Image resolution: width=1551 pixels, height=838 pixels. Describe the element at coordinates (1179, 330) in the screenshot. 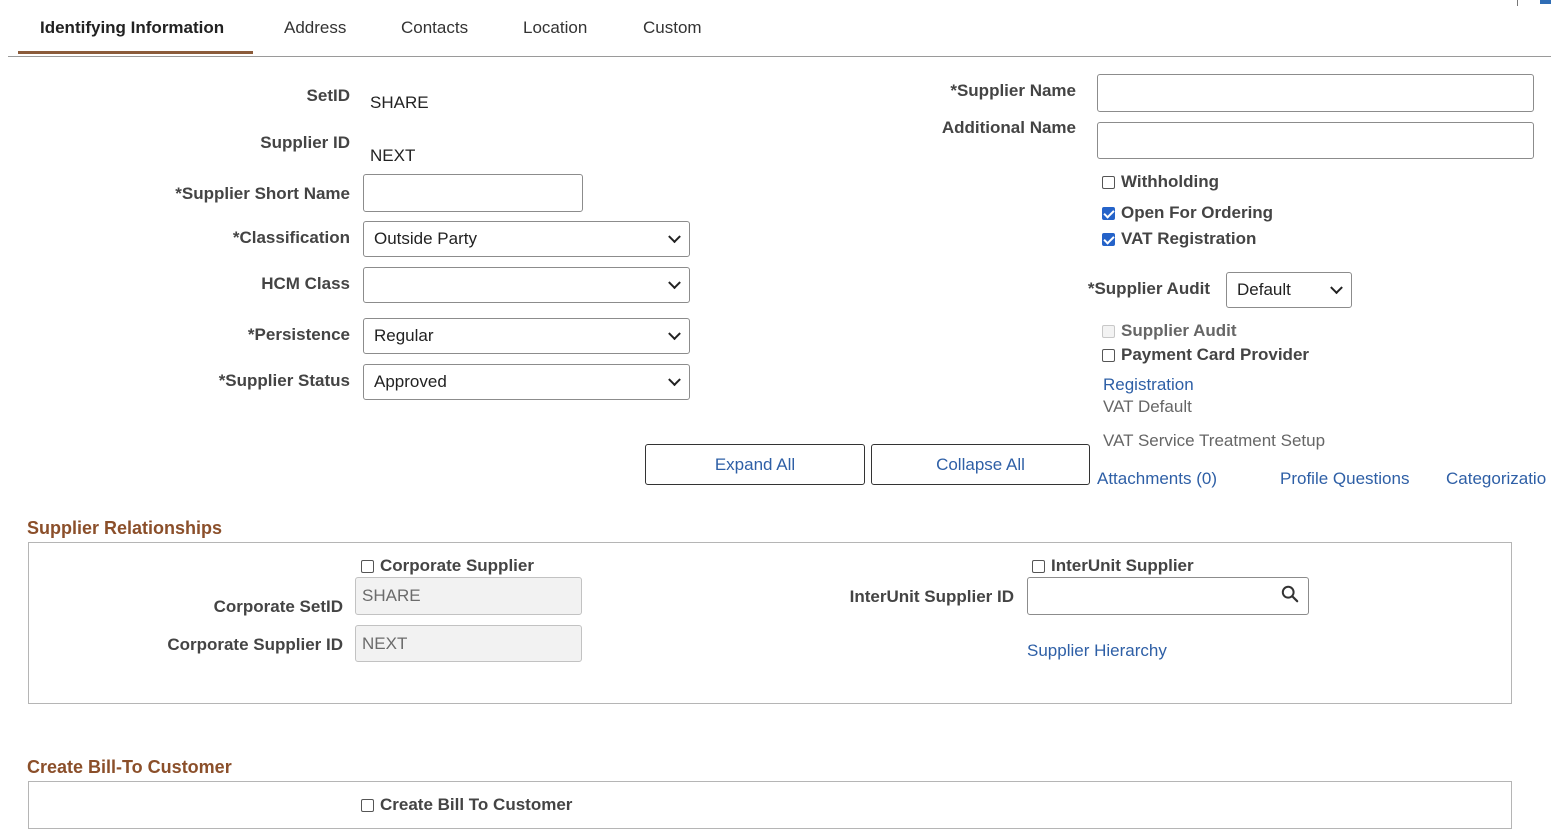

I see `supplier-audit-cb-label: Supplier Audit` at that location.